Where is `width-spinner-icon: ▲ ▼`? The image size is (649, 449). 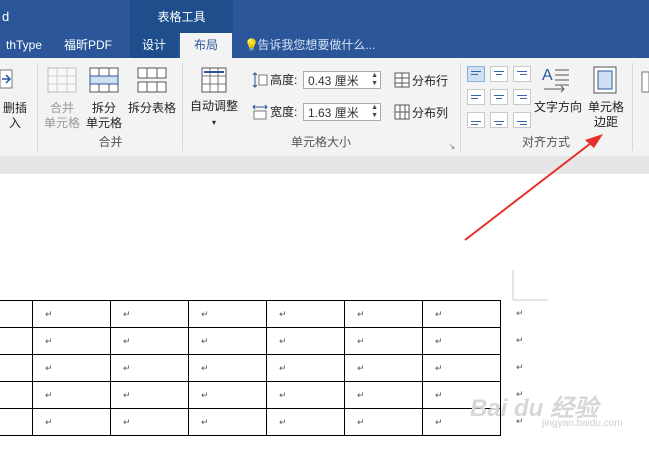 width-spinner-icon: ▲ ▼ is located at coordinates (374, 112).